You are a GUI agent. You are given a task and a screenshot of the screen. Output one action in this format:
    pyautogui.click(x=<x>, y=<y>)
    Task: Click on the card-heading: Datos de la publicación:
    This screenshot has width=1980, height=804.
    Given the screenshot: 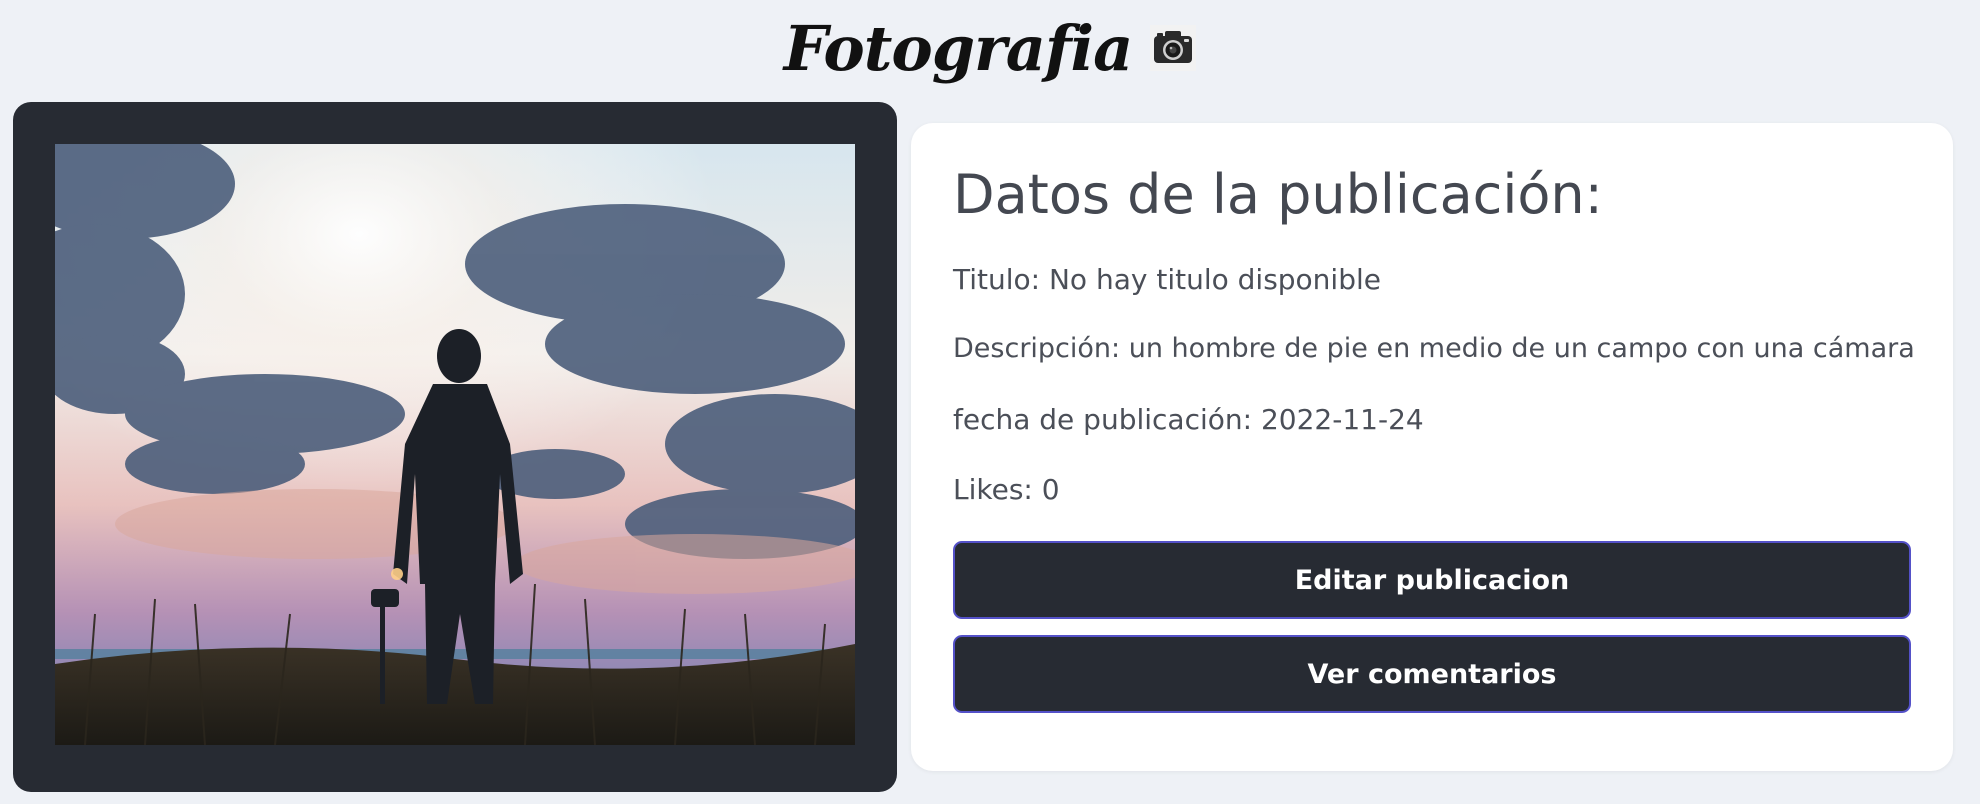 What is the action you would take?
    pyautogui.click(x=1278, y=194)
    